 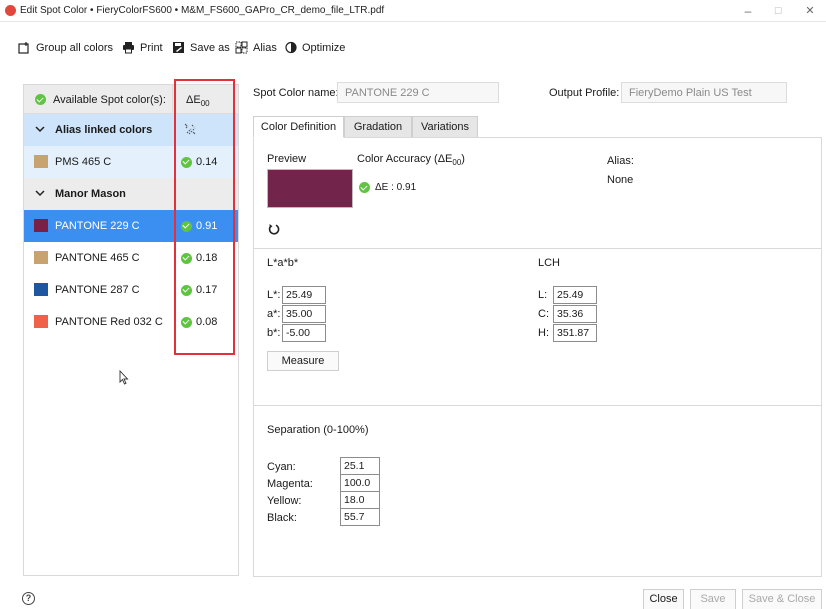 I want to click on spot-color-name: PANTONE 465 C, so click(x=97, y=258).